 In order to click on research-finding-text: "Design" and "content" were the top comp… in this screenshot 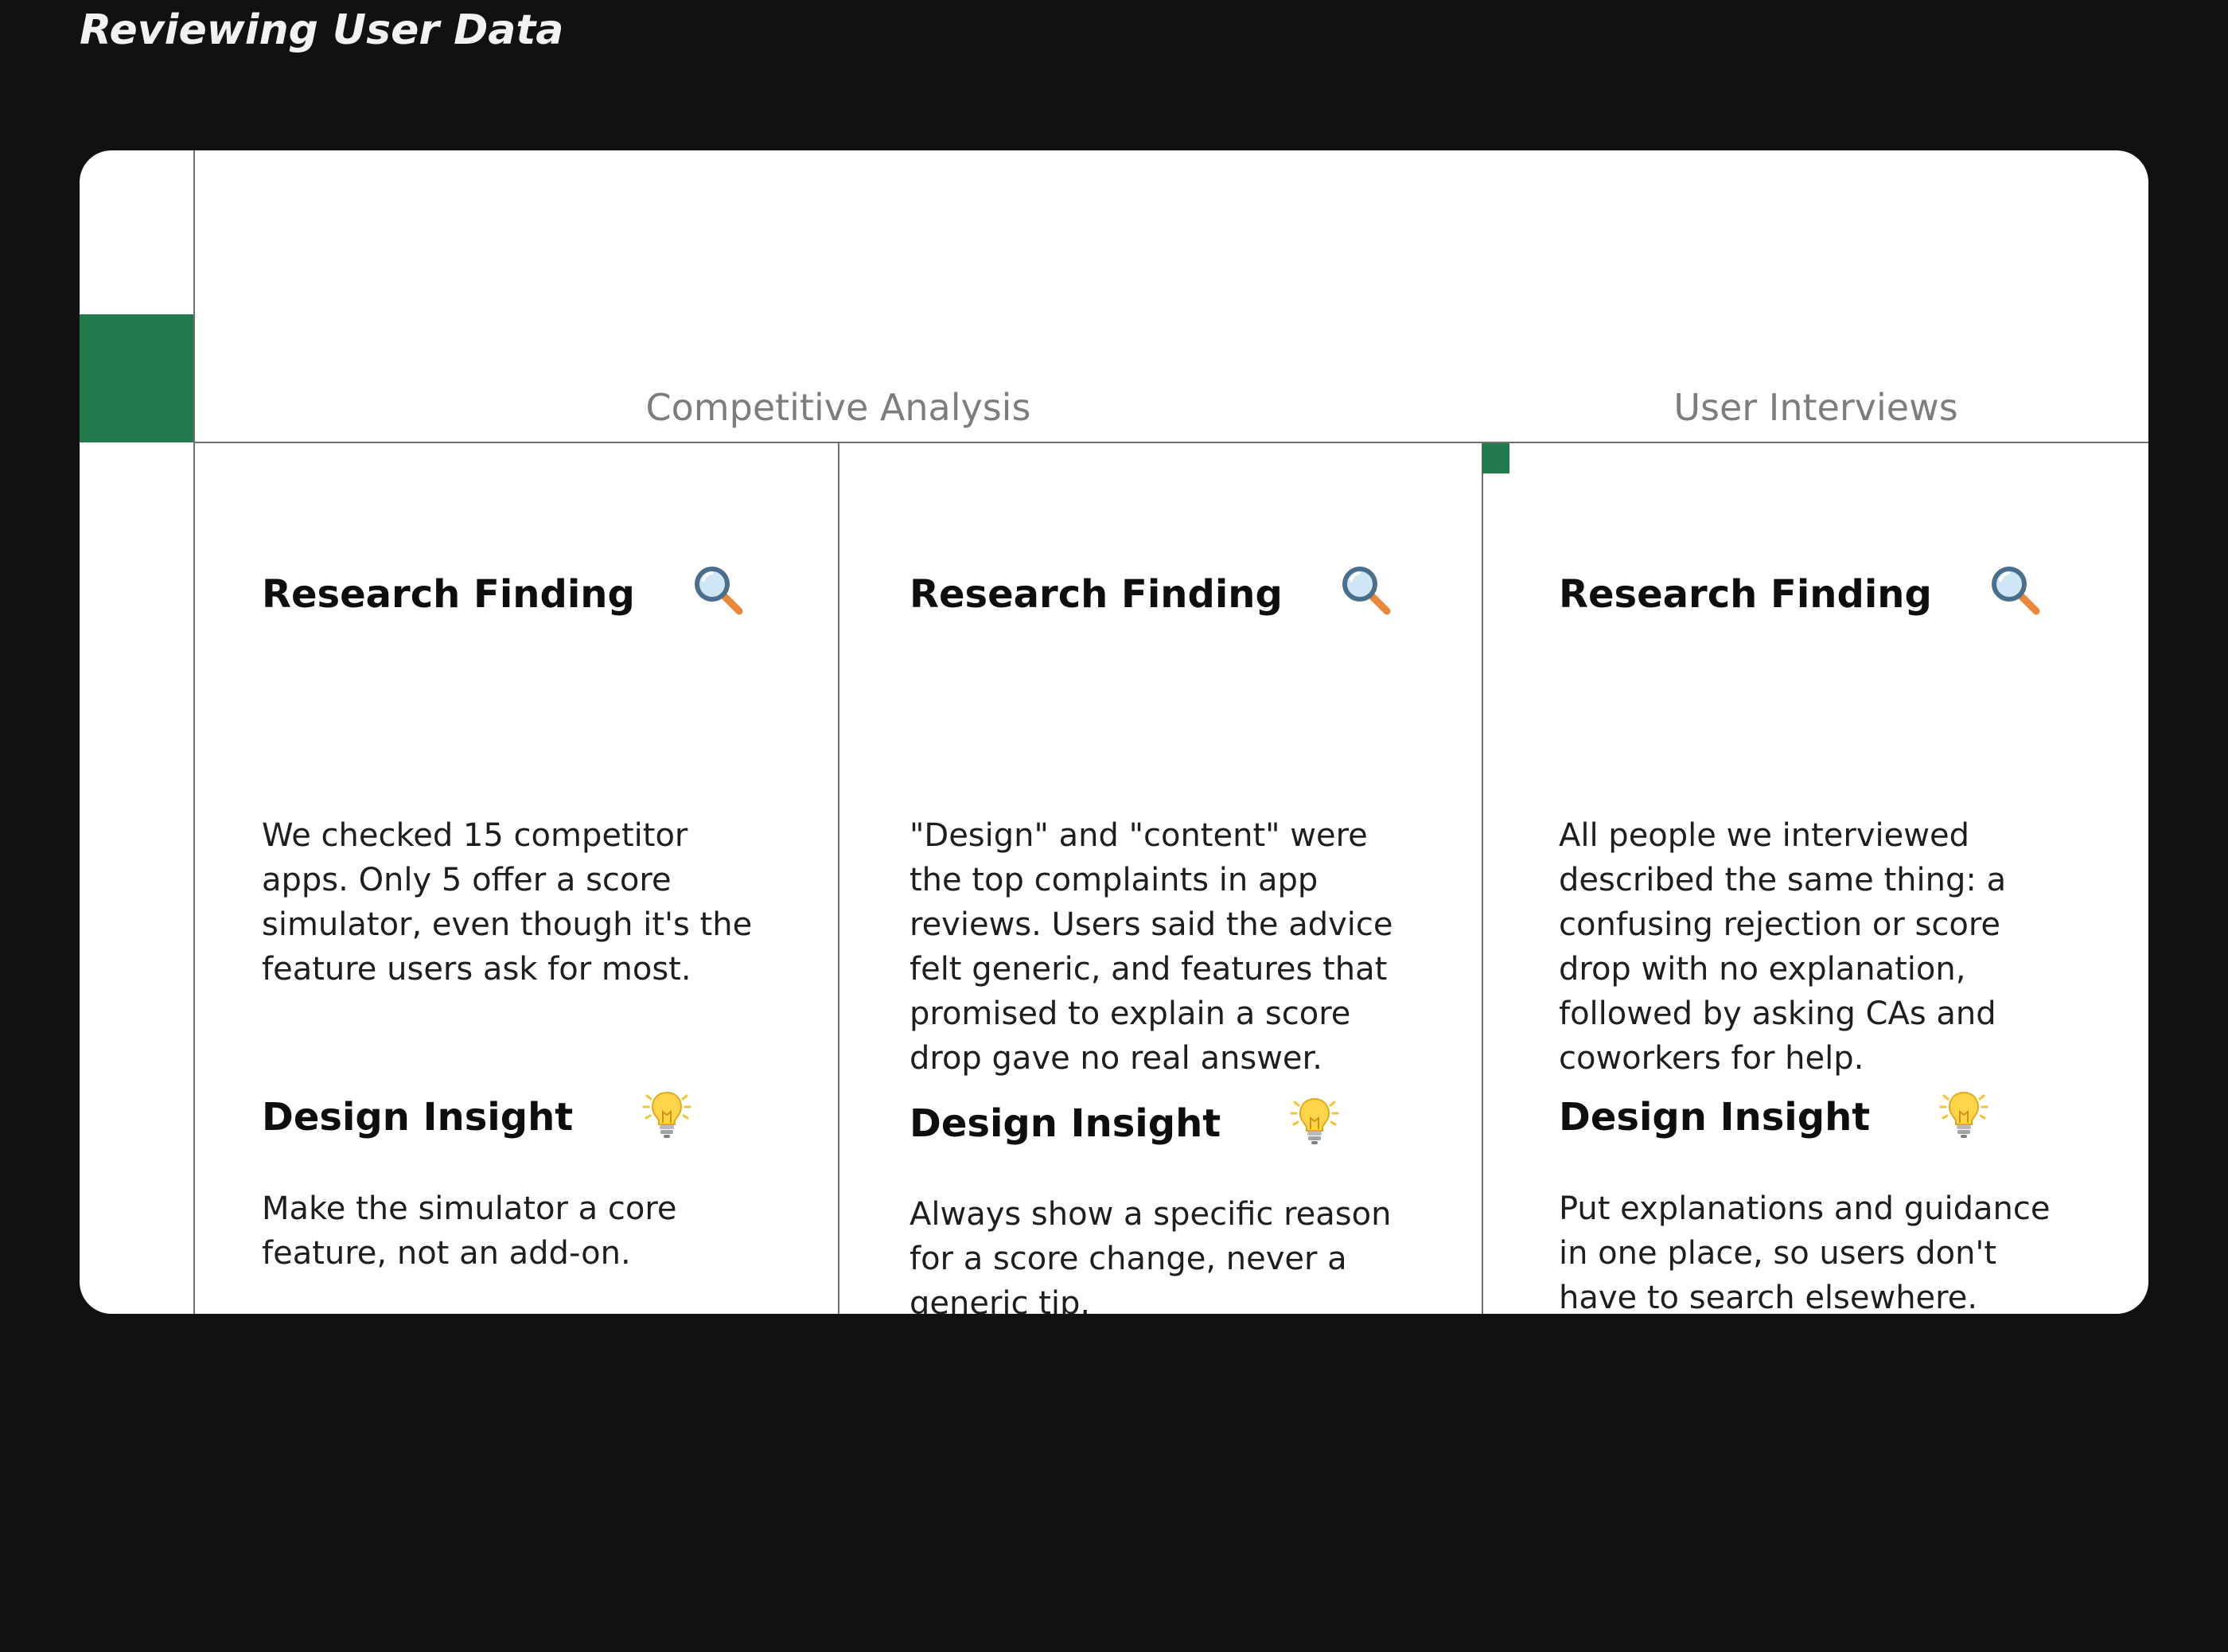, I will do `click(1151, 947)`.